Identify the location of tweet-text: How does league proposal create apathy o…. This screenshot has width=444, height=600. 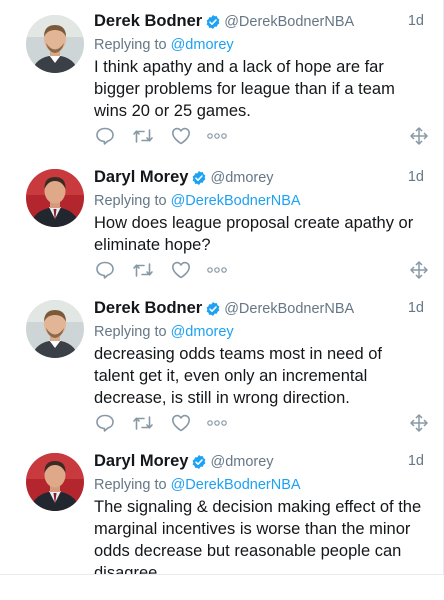
(254, 234).